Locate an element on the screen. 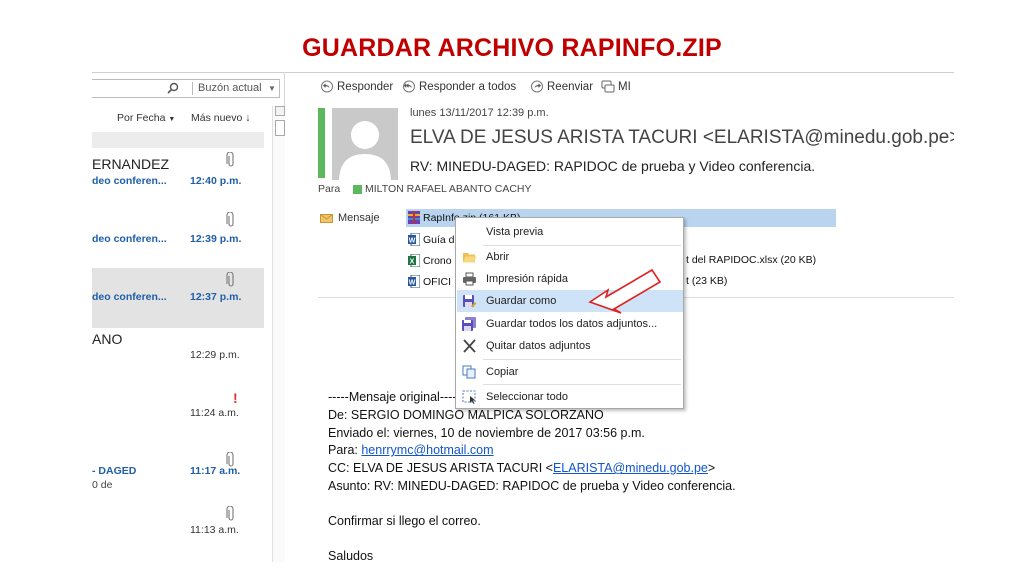 This screenshot has width=1024, height=576. message-tab-label: Mensaje is located at coordinates (359, 218).